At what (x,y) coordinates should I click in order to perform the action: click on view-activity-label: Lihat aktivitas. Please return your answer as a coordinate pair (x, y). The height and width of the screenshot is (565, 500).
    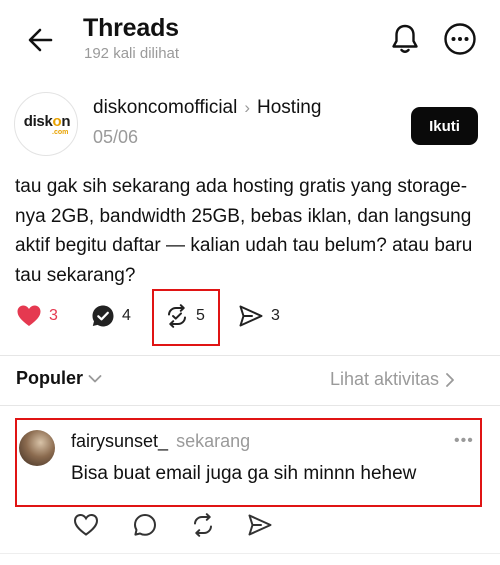
    Looking at the image, I should click on (385, 379).